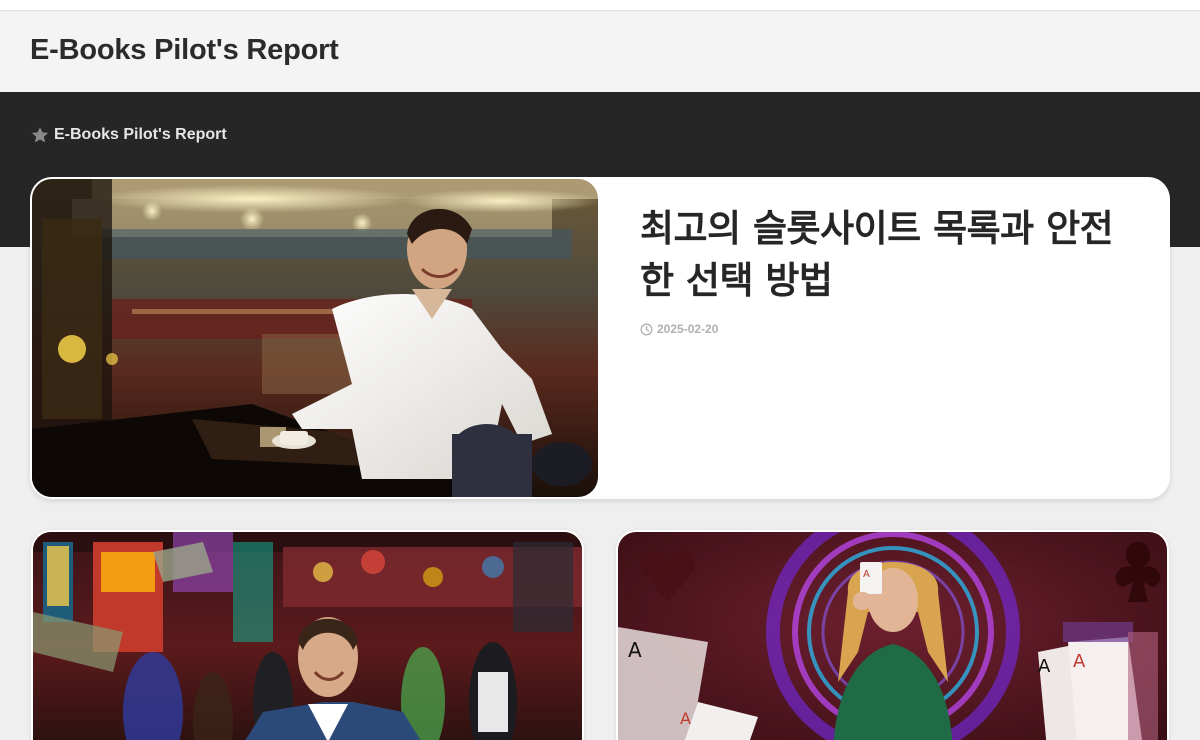  Describe the element at coordinates (184, 50) in the screenshot. I see `site-title-link: E-Books Pilot's Report` at that location.